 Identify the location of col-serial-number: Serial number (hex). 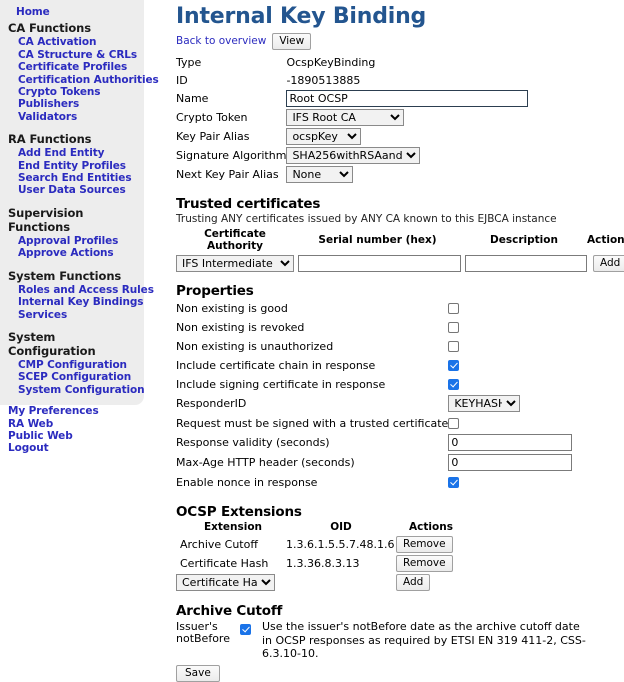
(377, 240).